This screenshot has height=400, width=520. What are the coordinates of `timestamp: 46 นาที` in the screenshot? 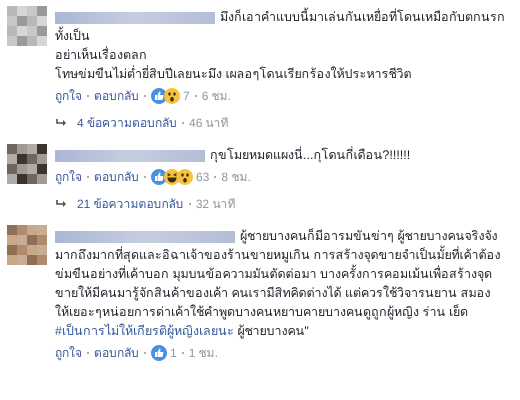 It's located at (209, 123).